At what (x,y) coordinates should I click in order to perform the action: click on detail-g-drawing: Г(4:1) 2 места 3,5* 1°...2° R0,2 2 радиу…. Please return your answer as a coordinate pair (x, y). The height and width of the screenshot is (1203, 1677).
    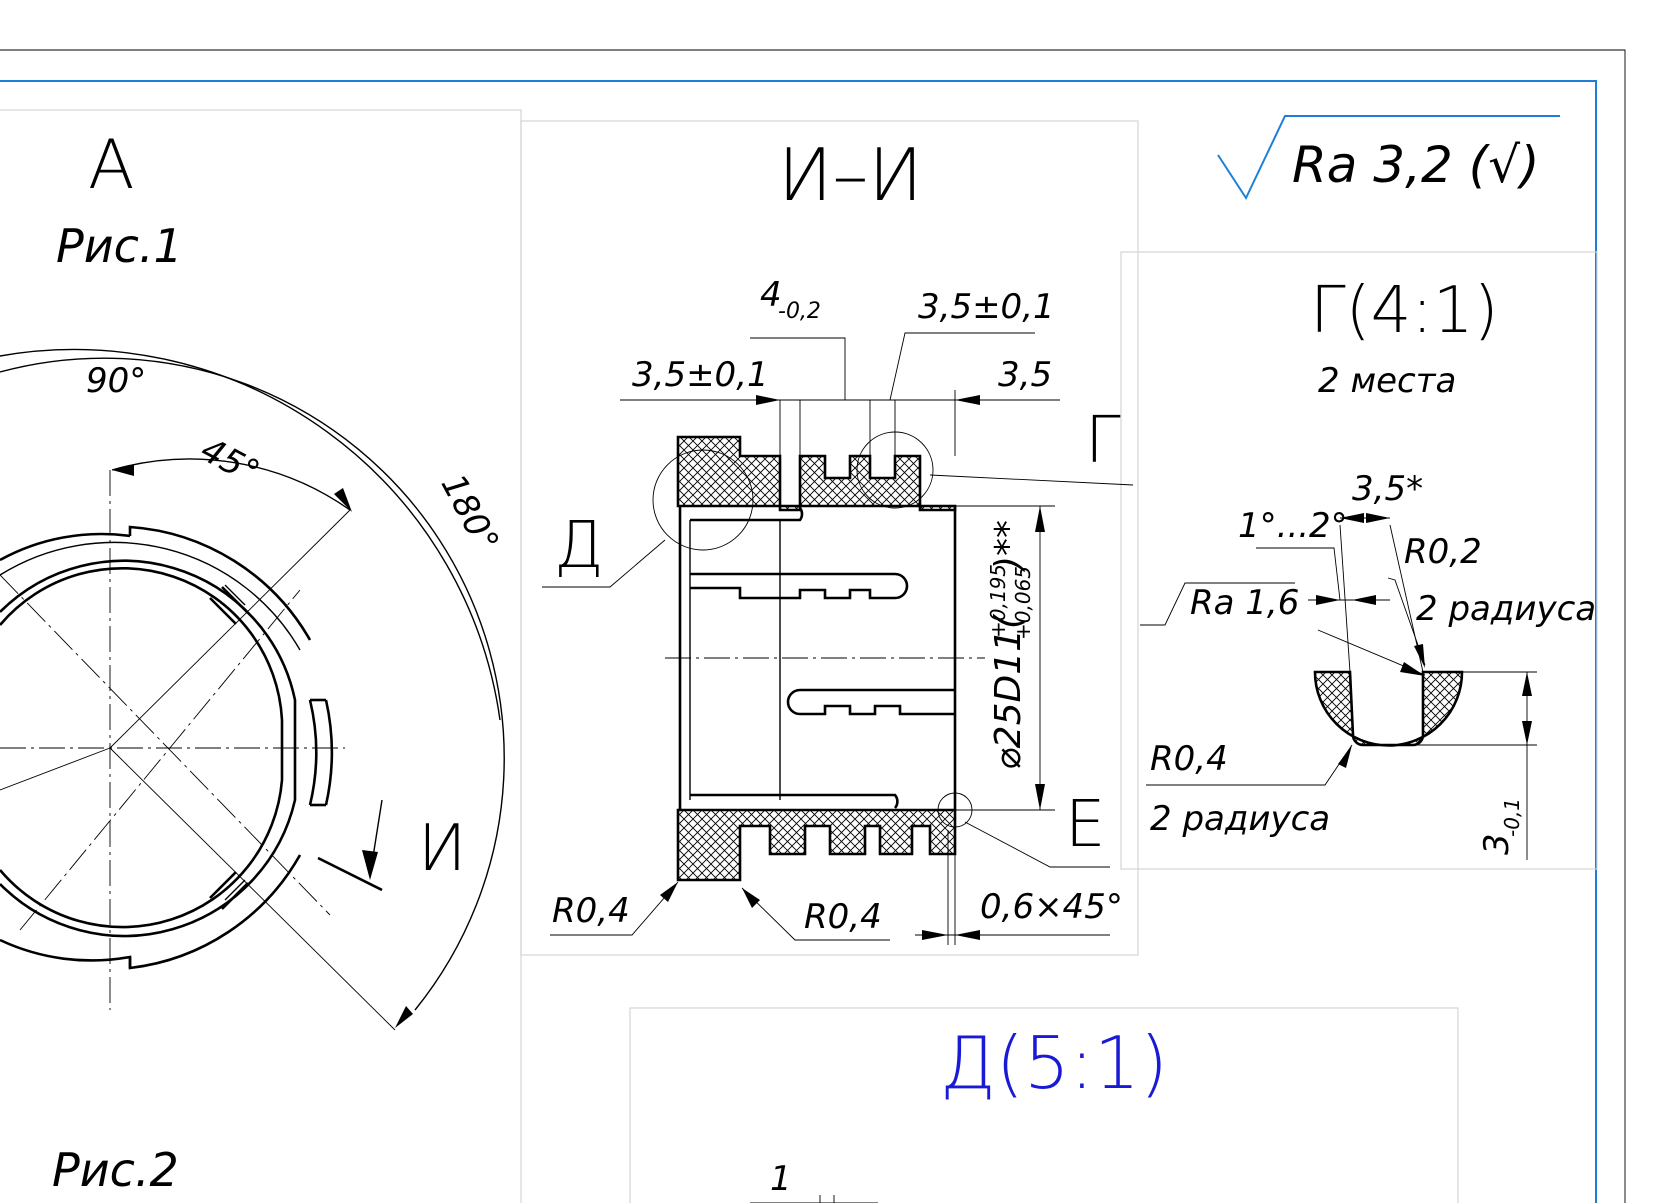
    Looking at the image, I should click on (1368, 567).